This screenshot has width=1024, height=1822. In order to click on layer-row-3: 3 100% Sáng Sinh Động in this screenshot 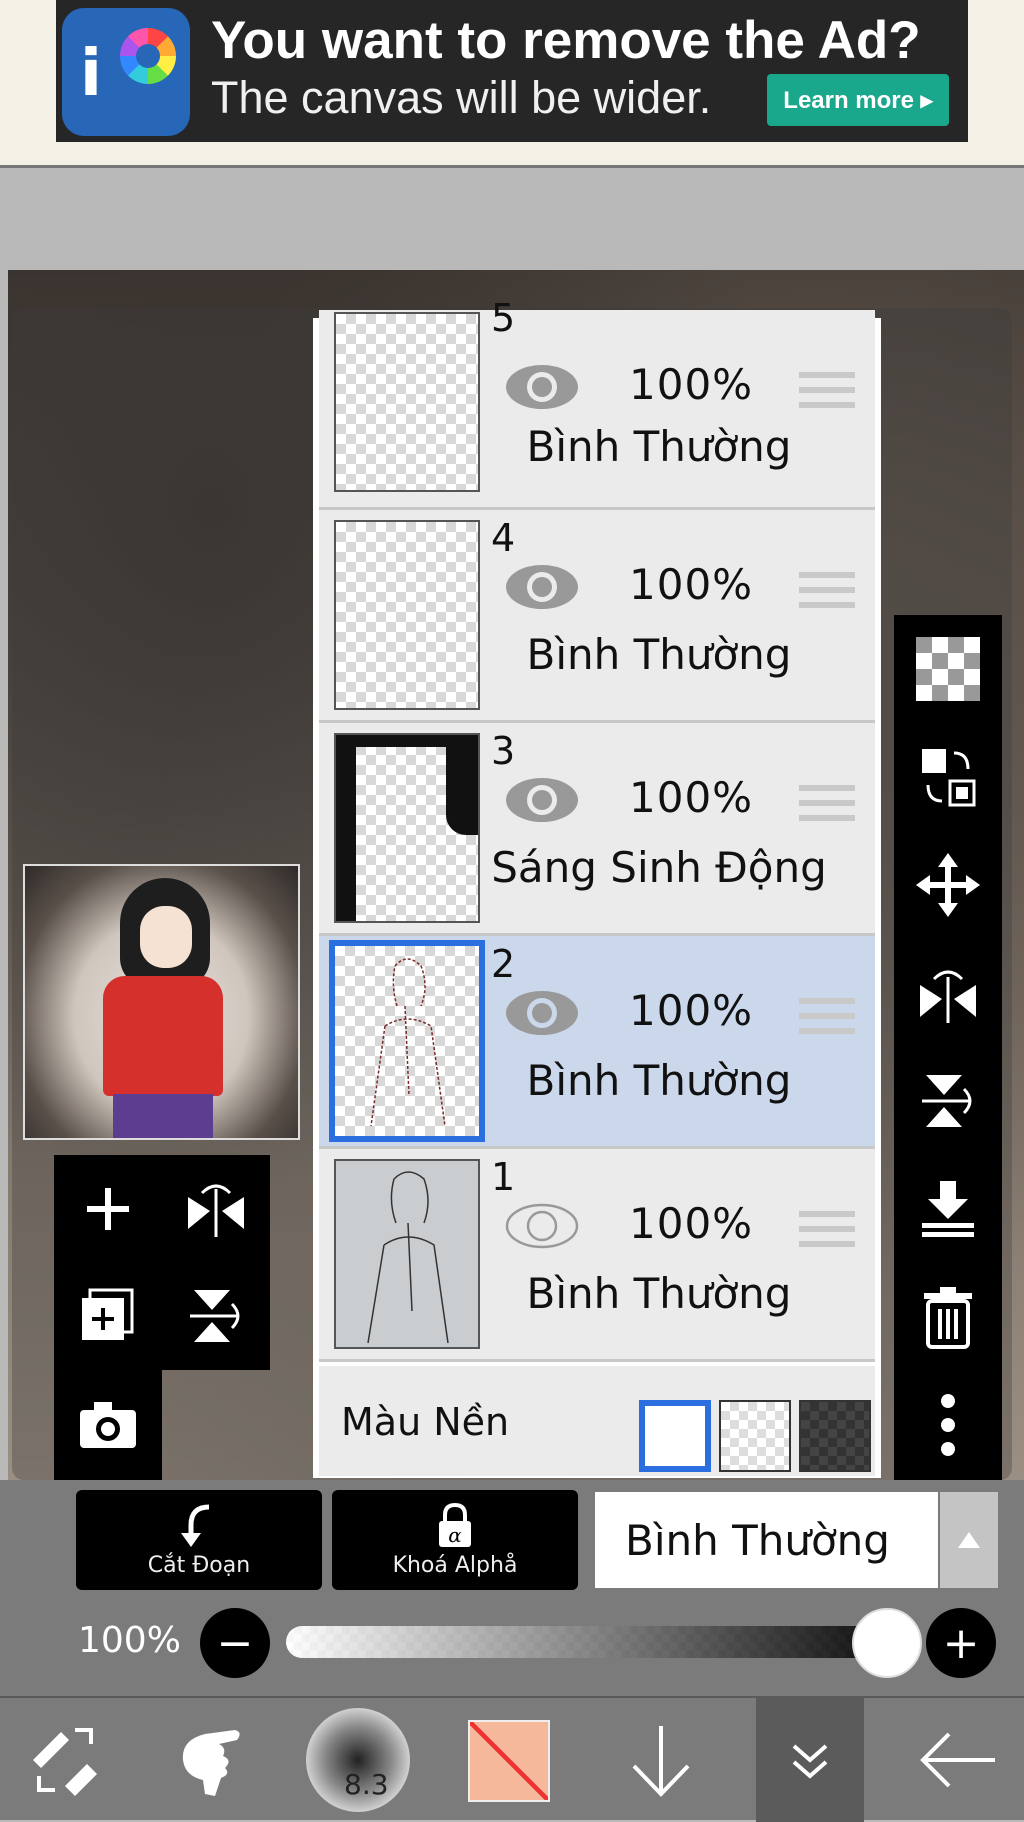, I will do `click(597, 829)`.